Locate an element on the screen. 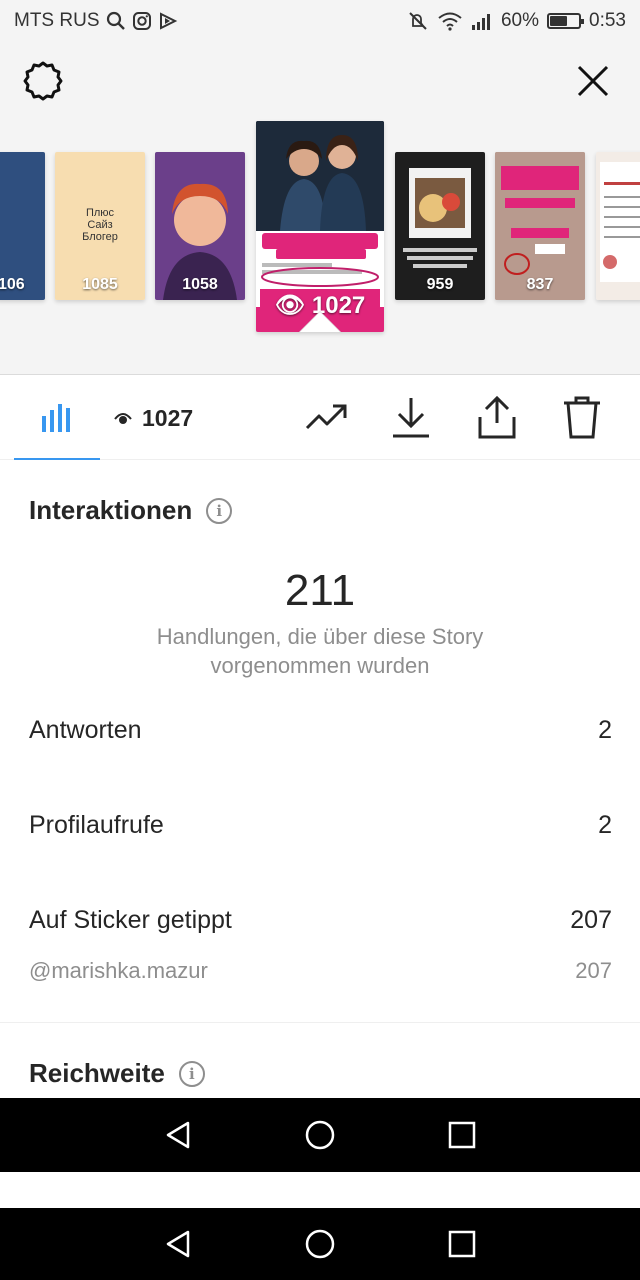 The image size is (640, 1280). calendar-photo is located at coordinates (620, 222).